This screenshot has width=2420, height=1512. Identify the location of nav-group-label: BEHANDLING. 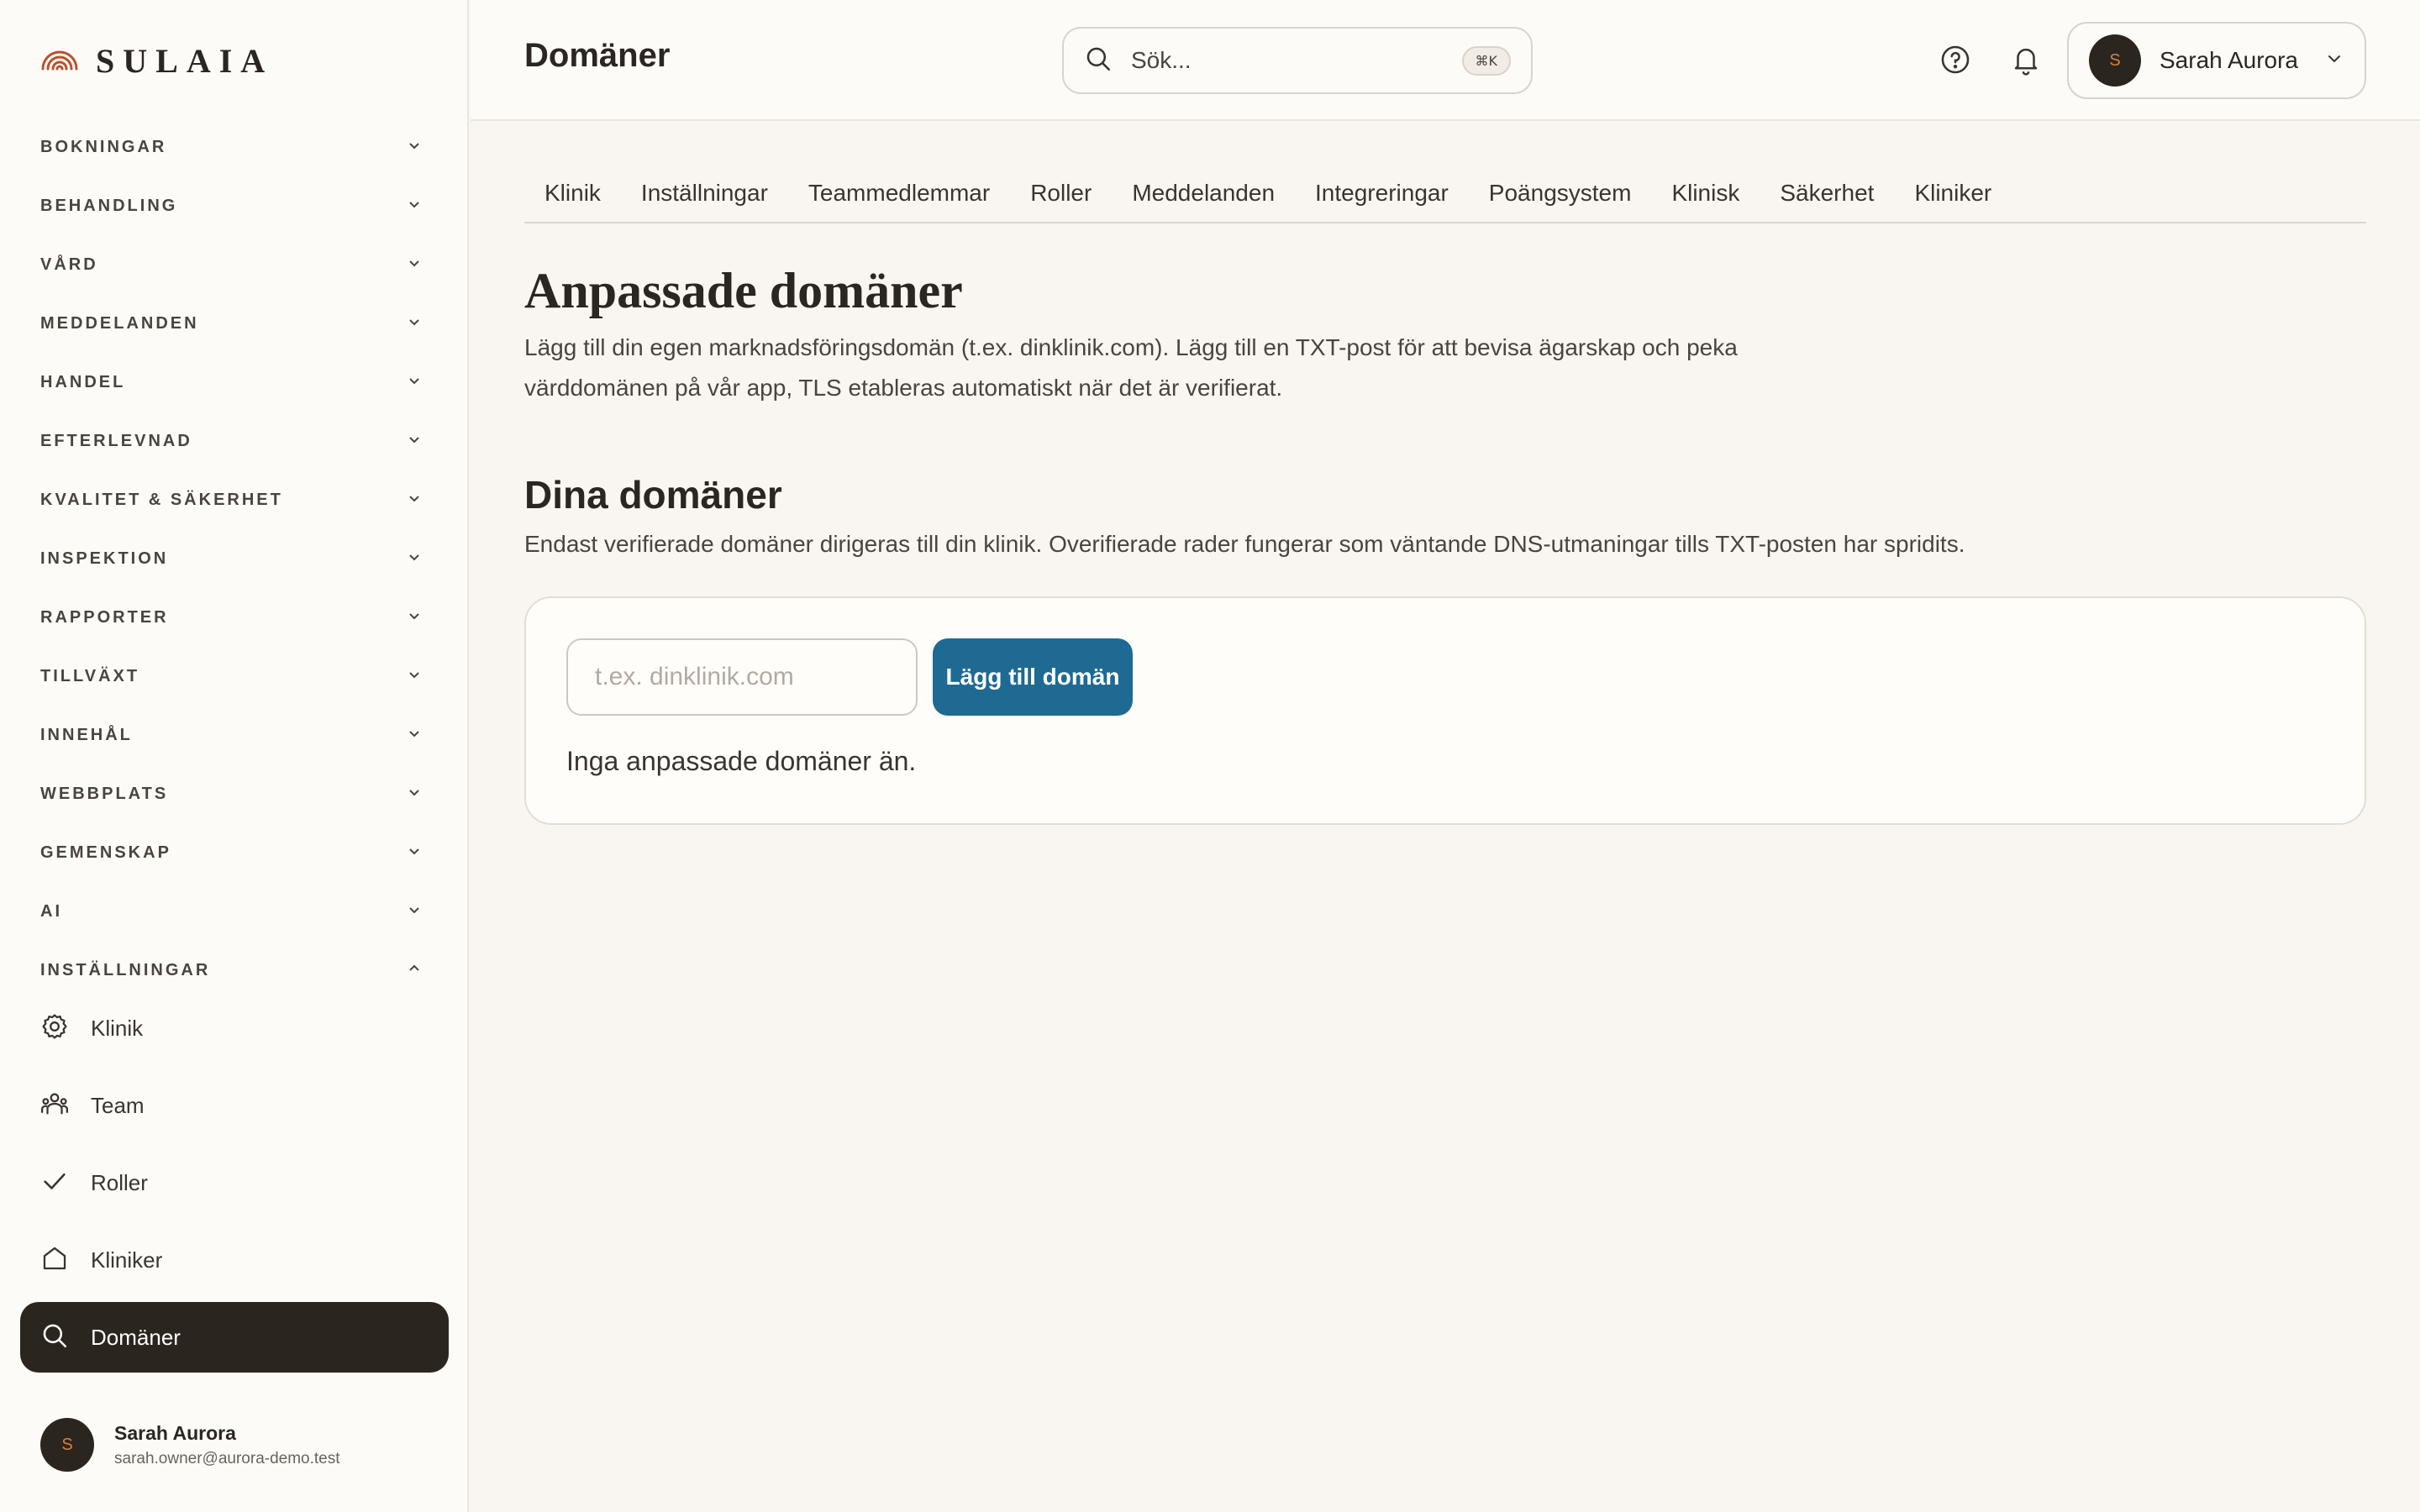
(109, 205).